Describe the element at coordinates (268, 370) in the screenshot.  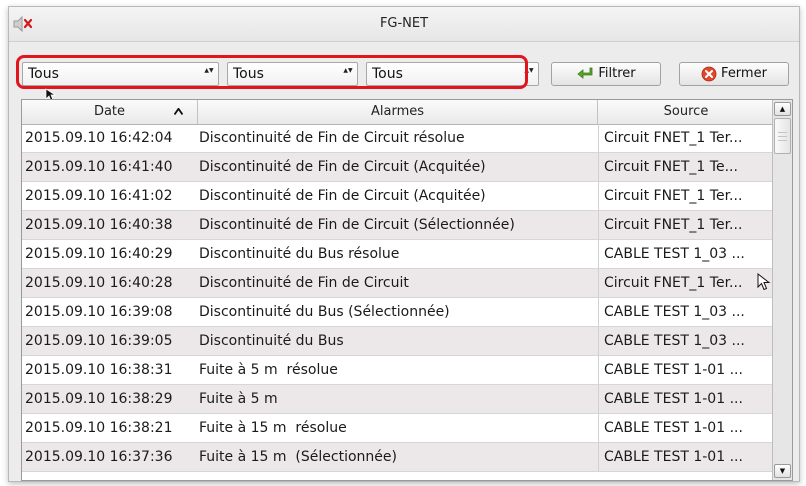
I see `cell-alarm: Fuite à 5 m résolue` at that location.